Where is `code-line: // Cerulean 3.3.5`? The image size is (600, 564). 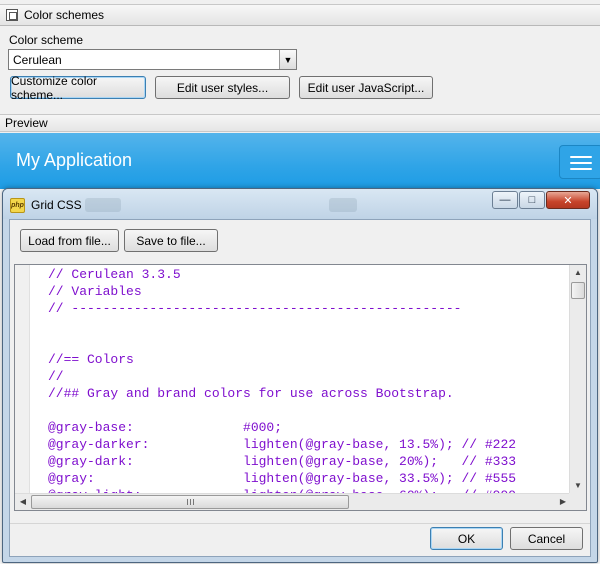
code-line: // Cerulean 3.3.5 is located at coordinates (114, 274).